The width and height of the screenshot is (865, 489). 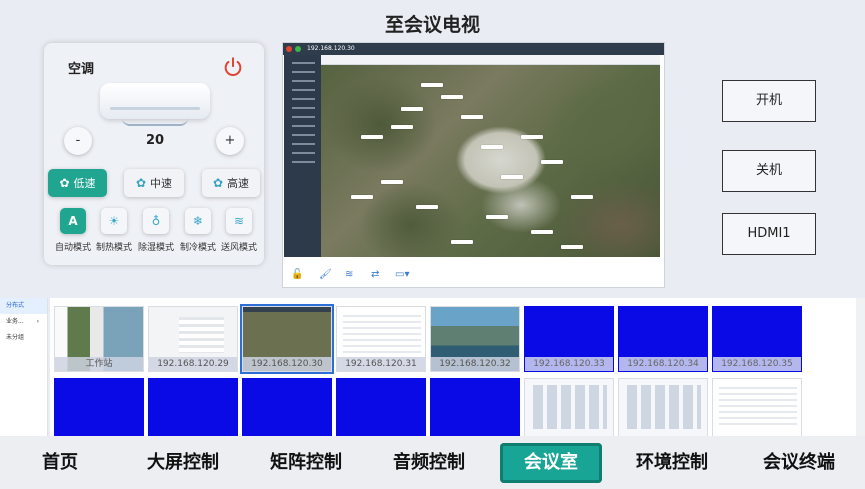 I want to click on nav-matrix-control: 矩阵控制, so click(x=306, y=463).